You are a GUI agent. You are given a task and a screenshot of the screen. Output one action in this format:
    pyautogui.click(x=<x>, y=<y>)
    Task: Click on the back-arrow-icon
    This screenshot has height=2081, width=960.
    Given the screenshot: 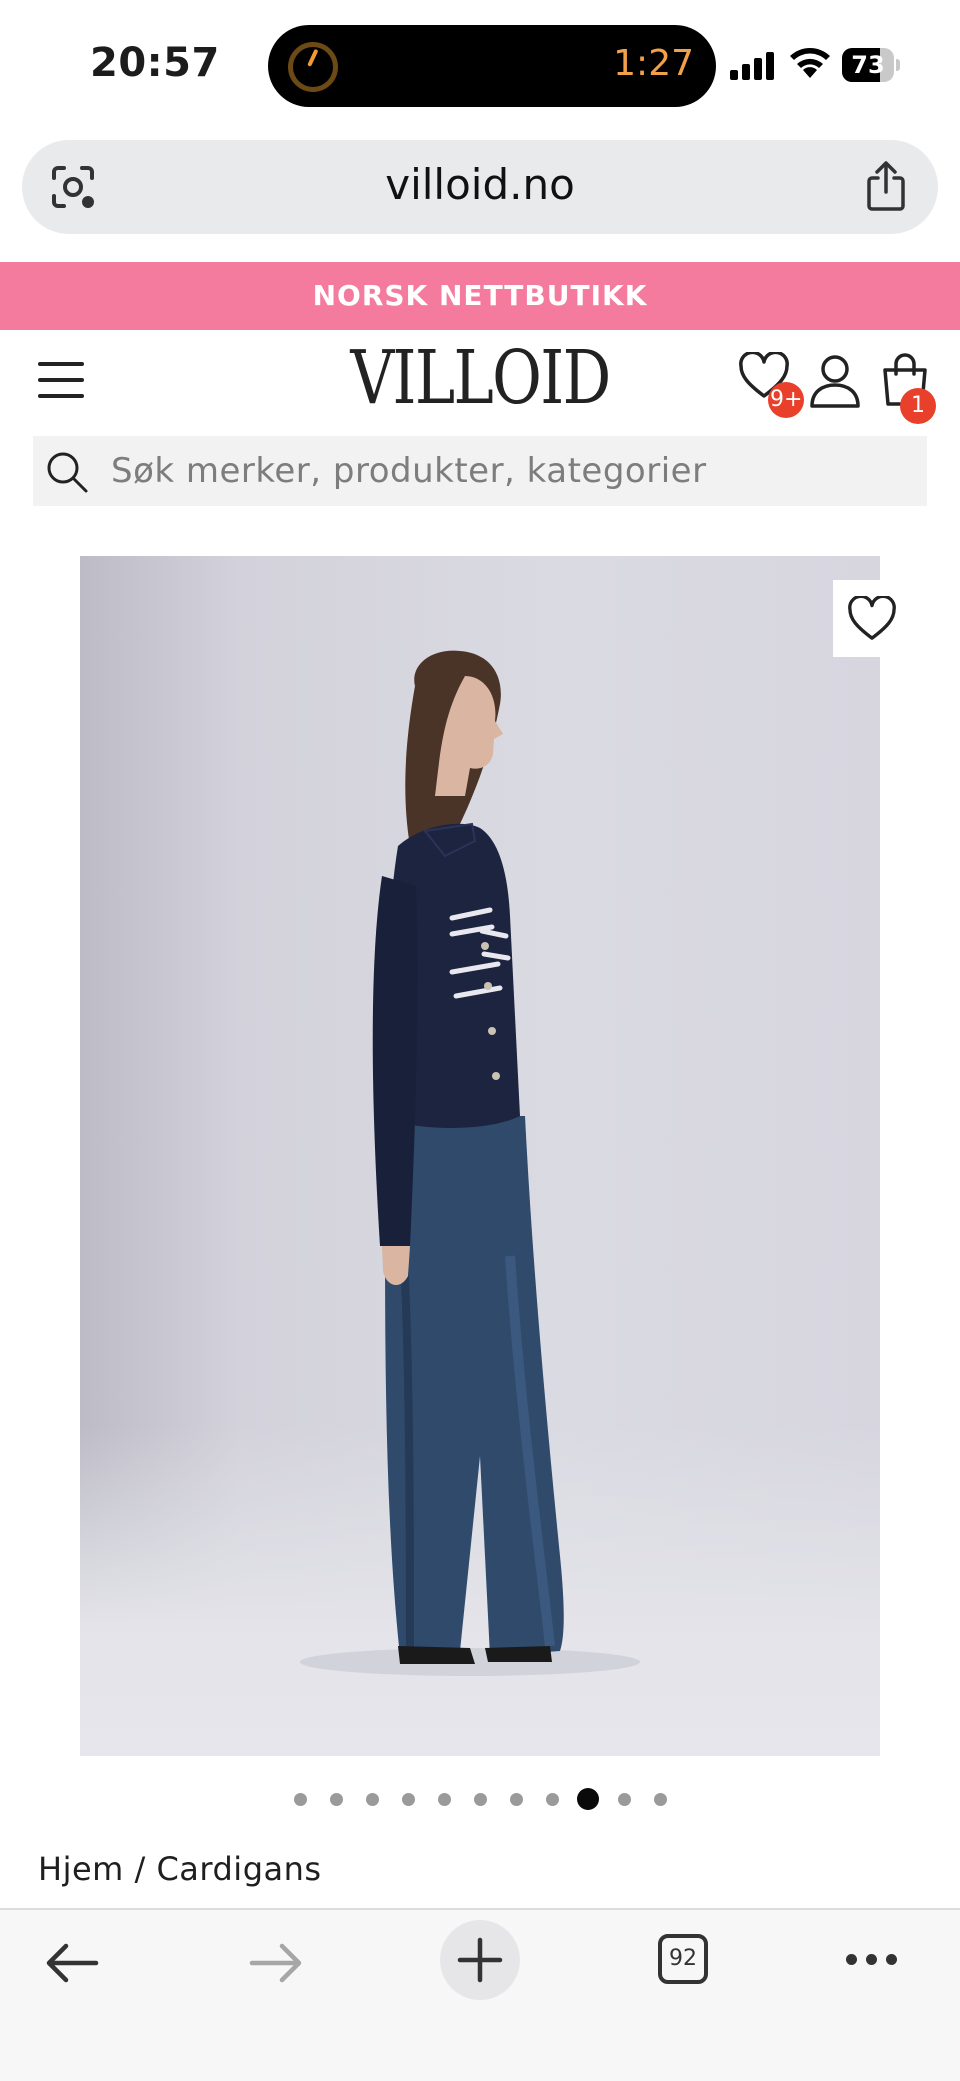 What is the action you would take?
    pyautogui.click(x=72, y=1963)
    